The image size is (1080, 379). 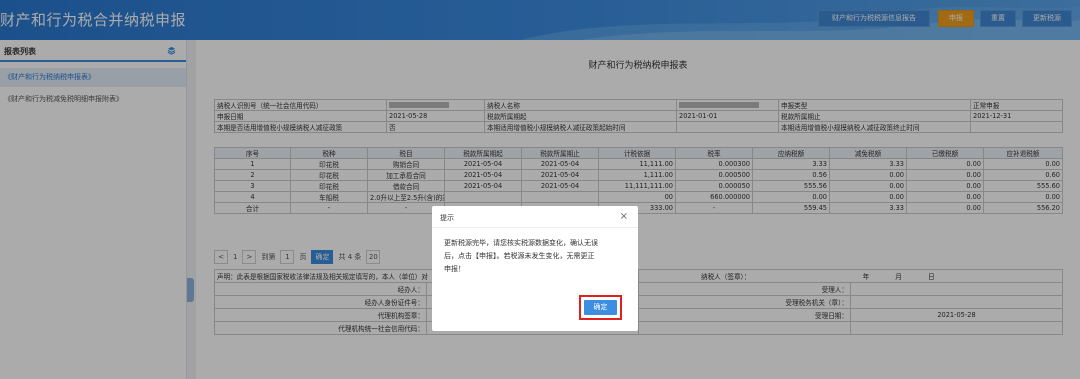 I want to click on ok-button-highlight: 确定, so click(x=600, y=307).